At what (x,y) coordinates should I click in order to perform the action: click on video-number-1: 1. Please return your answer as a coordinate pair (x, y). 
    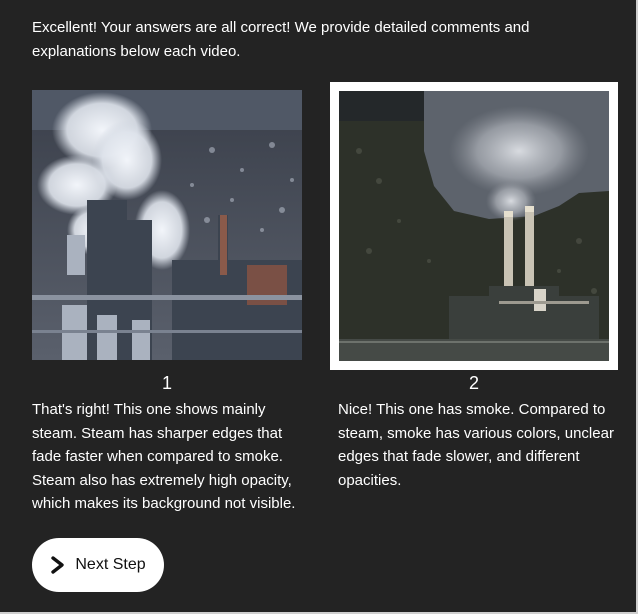
    Looking at the image, I should click on (166, 383).